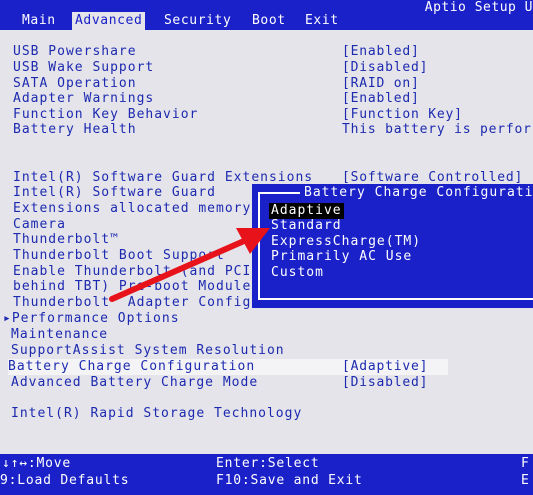 This screenshot has height=495, width=533. What do you see at coordinates (478, 7) in the screenshot?
I see `setup-utility-title: Aptio Setup U` at bounding box center [478, 7].